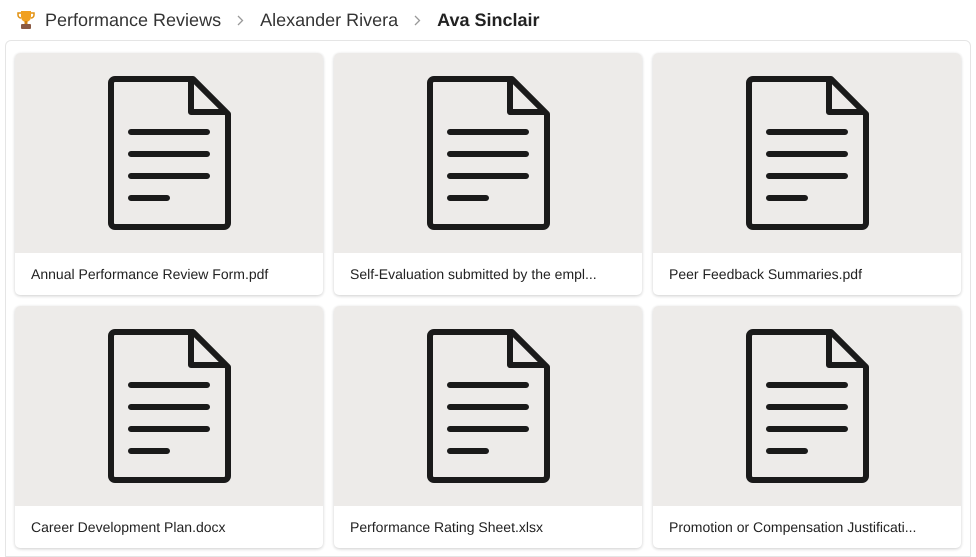  I want to click on file-card: Annual Performance Review Form.pdf, so click(169, 174).